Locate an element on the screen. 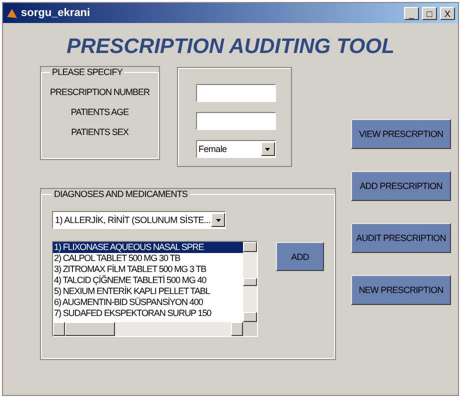 This screenshot has width=461, height=400. window-control-button: _ is located at coordinates (411, 13).